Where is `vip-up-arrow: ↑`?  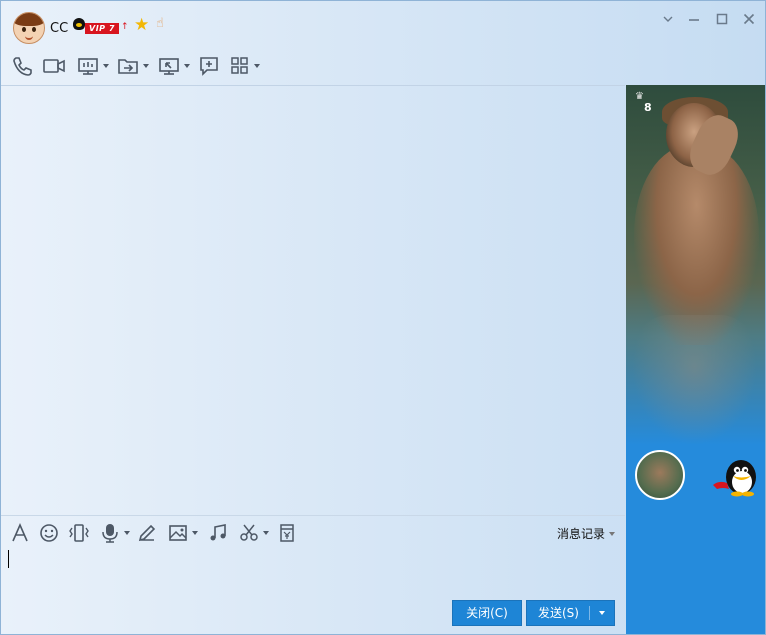 vip-up-arrow: ↑ is located at coordinates (125, 27).